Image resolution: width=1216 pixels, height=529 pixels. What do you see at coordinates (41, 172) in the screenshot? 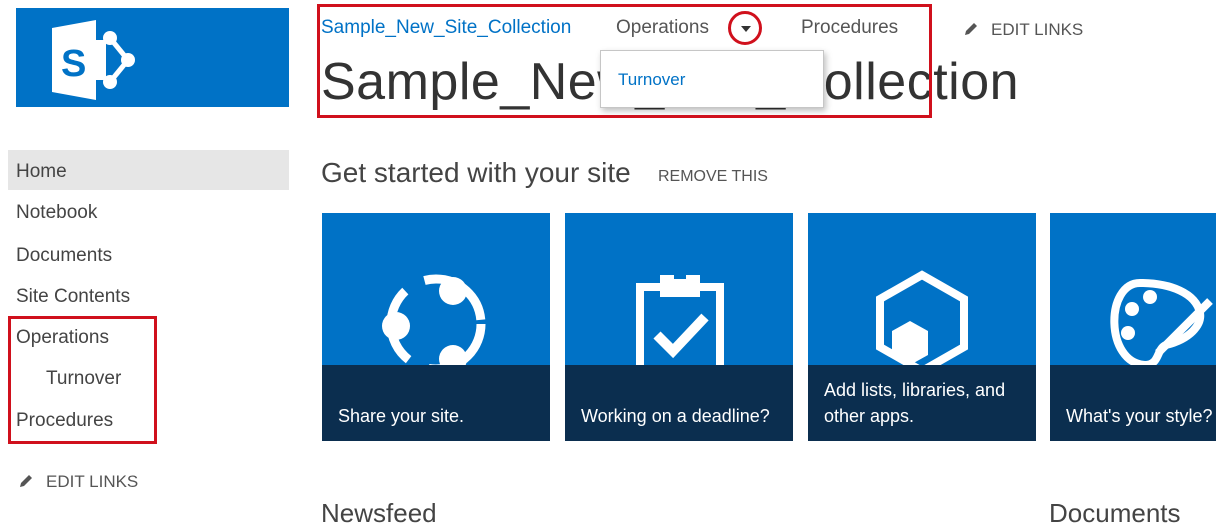
I see `sidebar-item-home: Home` at bounding box center [41, 172].